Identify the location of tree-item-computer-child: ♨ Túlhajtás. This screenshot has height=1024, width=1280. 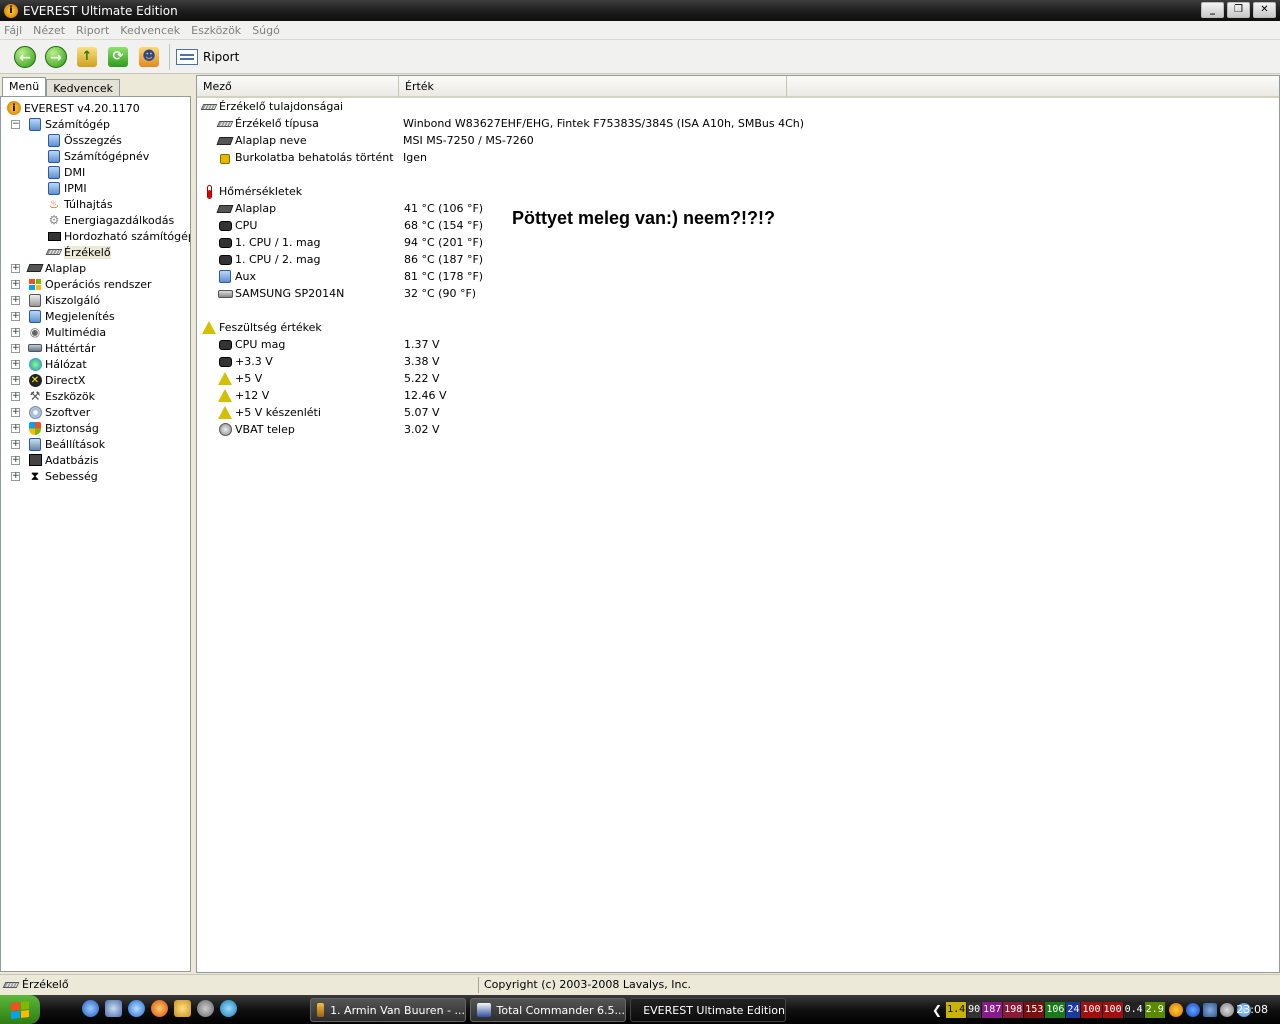
(80, 204).